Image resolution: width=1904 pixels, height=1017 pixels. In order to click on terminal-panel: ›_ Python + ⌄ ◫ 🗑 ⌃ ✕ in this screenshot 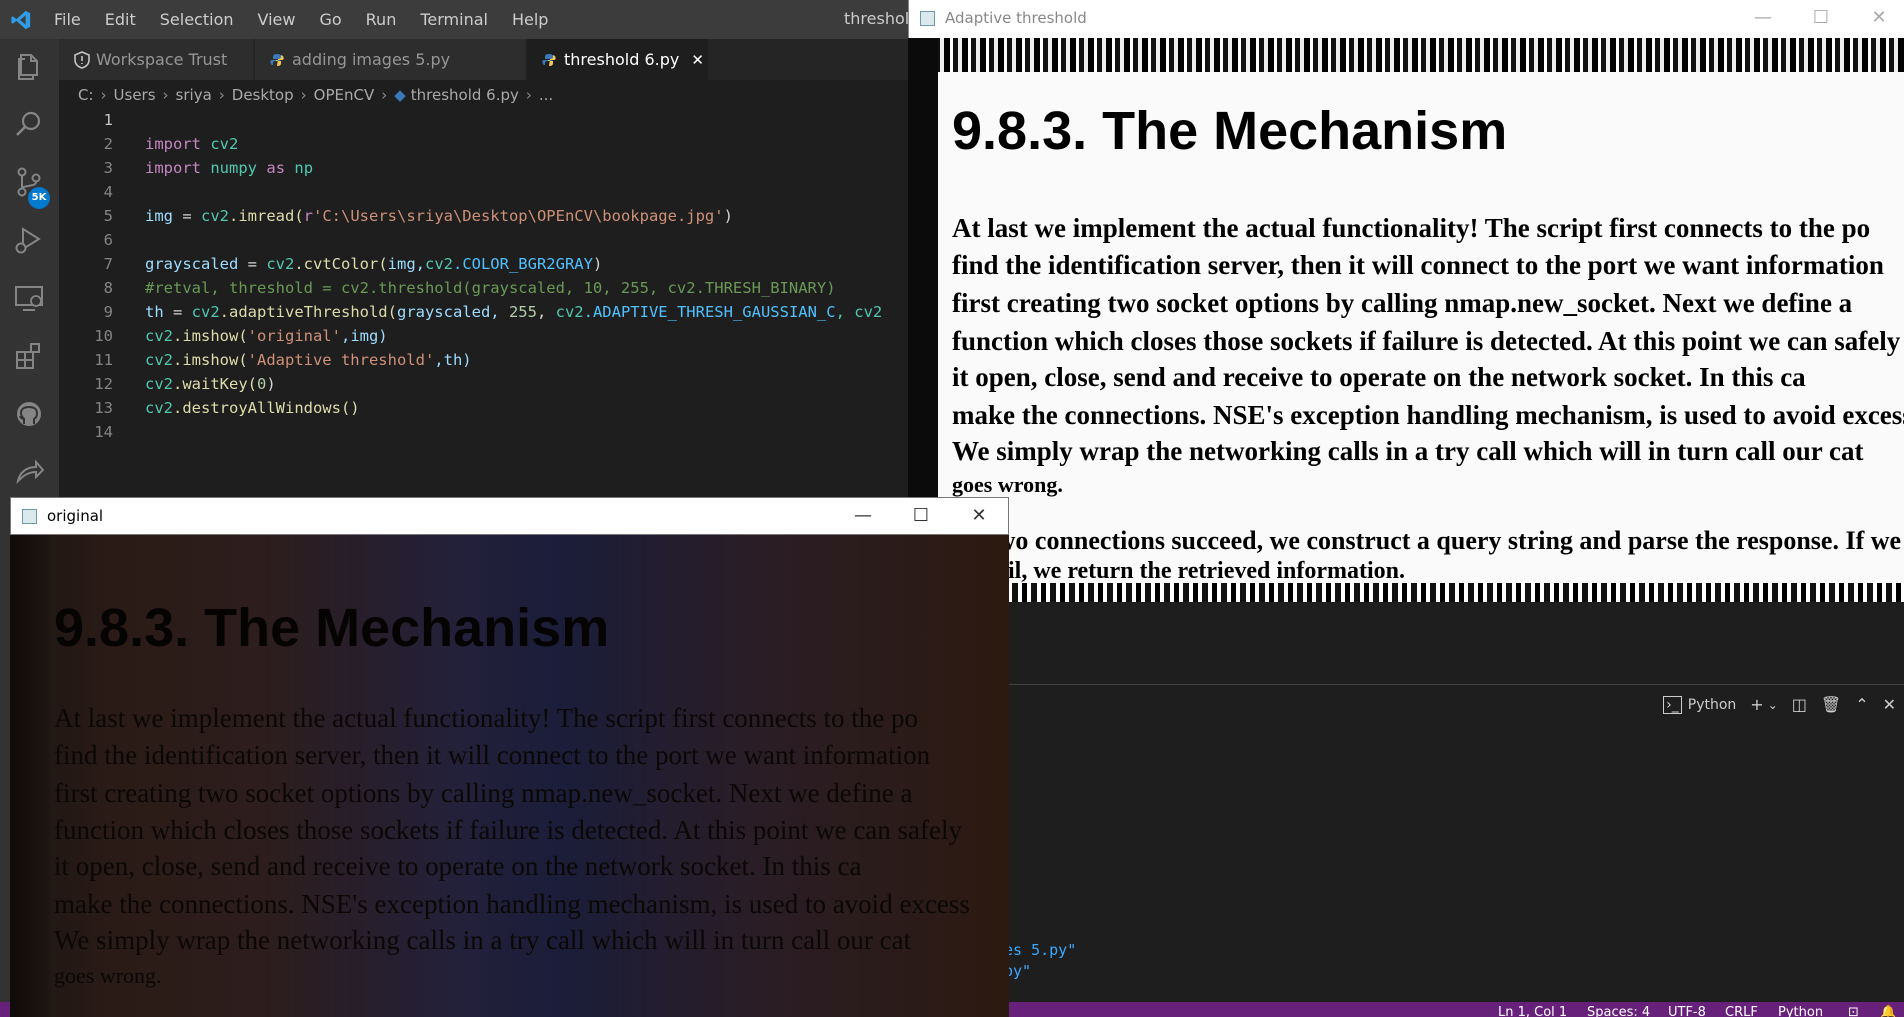, I will do `click(1456, 843)`.